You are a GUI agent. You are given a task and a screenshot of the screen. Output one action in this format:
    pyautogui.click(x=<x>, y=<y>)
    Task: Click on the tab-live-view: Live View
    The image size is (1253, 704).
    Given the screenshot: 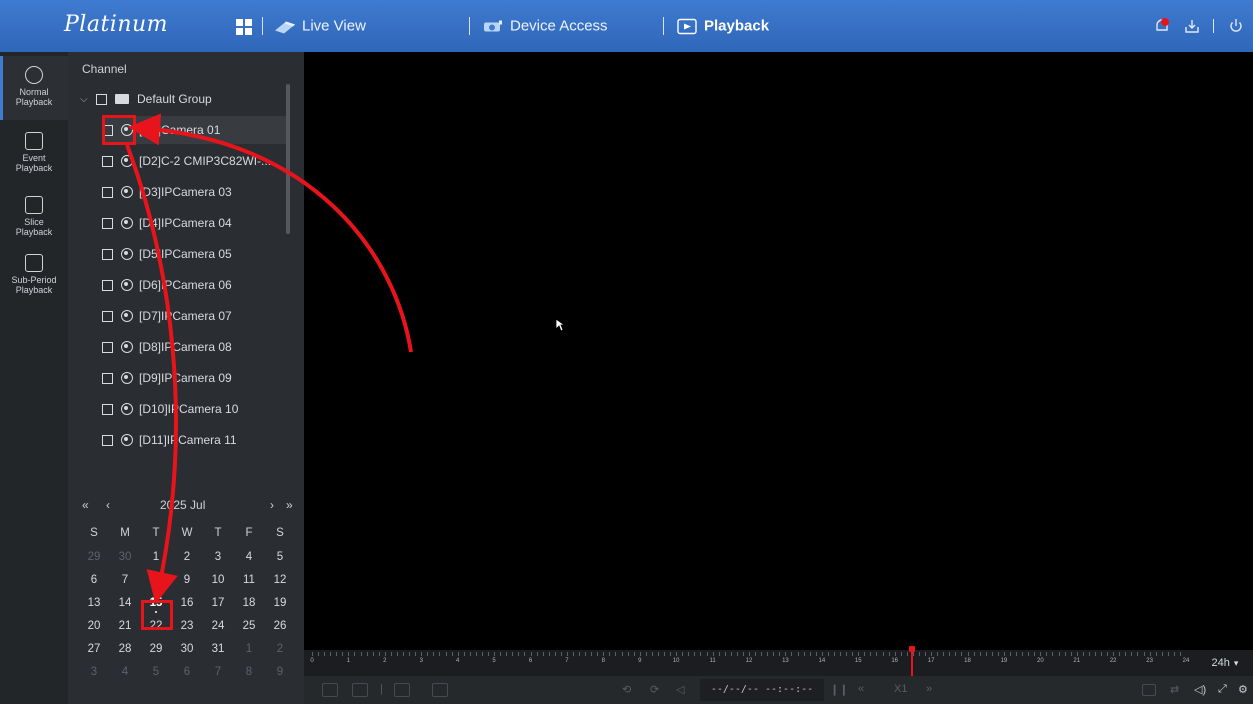 What is the action you would take?
    pyautogui.click(x=320, y=26)
    